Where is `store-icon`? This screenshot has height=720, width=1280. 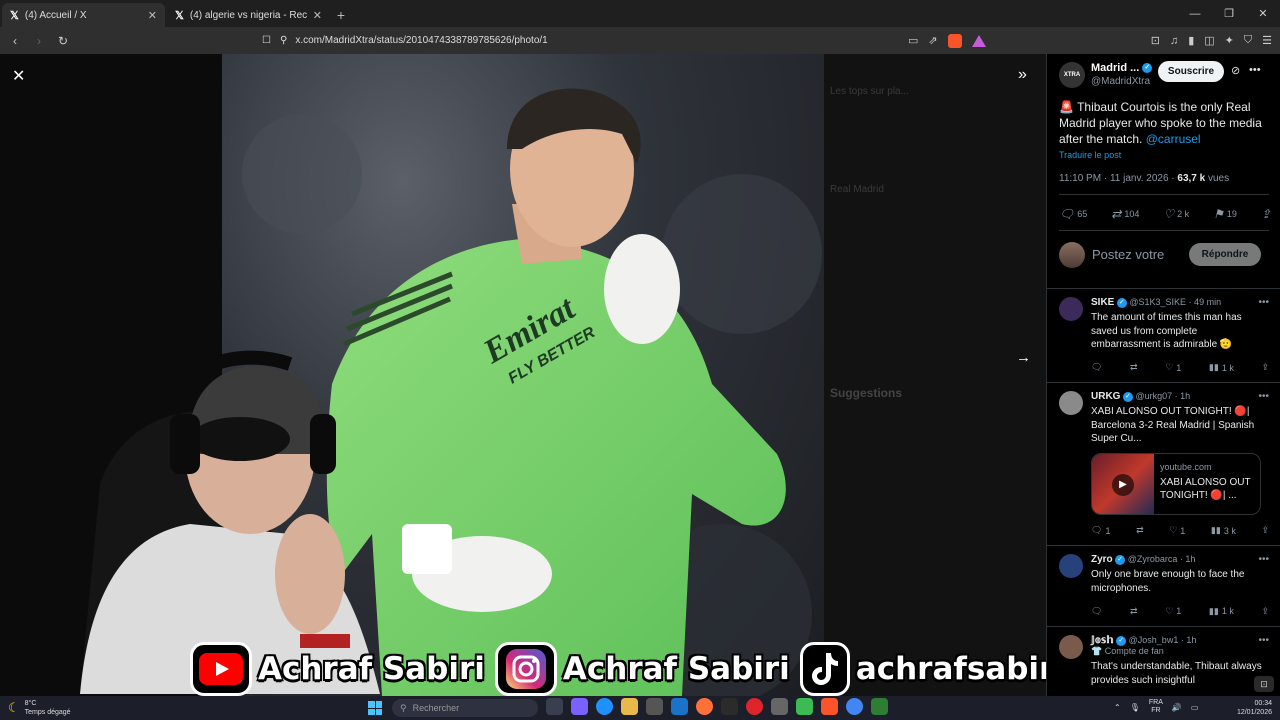 store-icon is located at coordinates (654, 706).